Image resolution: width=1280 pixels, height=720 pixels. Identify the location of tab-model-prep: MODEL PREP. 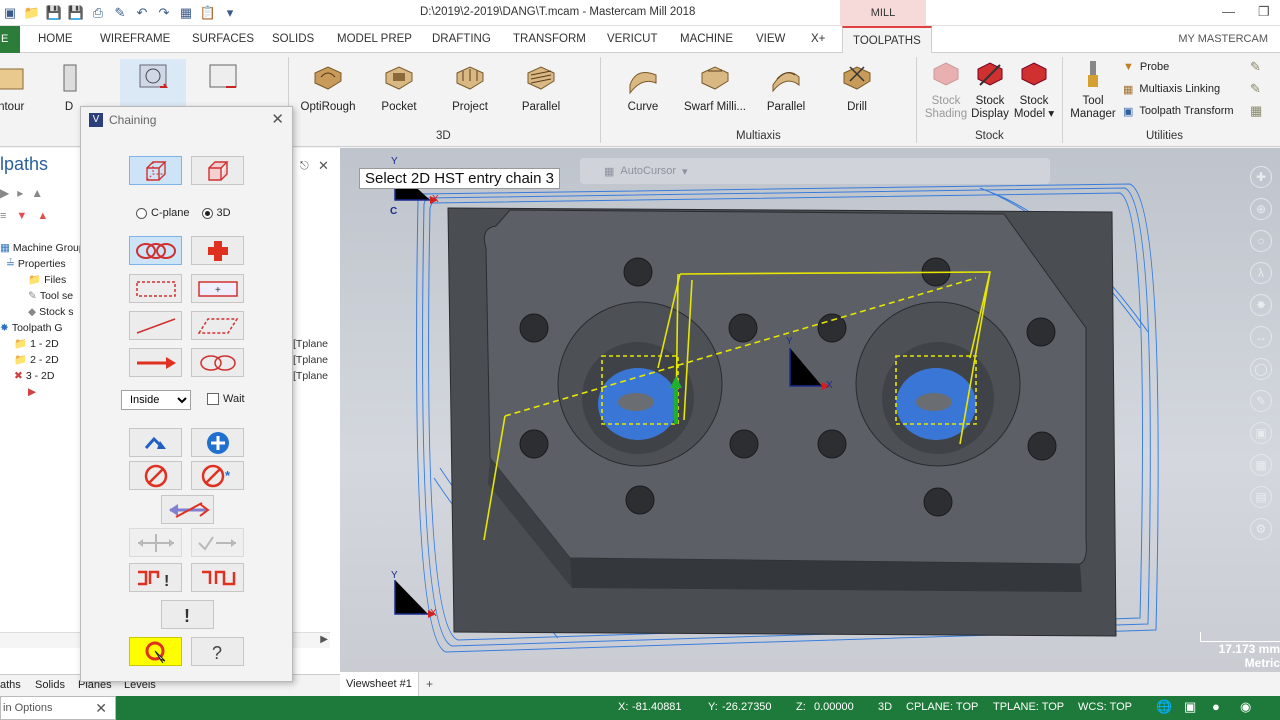
(374, 39).